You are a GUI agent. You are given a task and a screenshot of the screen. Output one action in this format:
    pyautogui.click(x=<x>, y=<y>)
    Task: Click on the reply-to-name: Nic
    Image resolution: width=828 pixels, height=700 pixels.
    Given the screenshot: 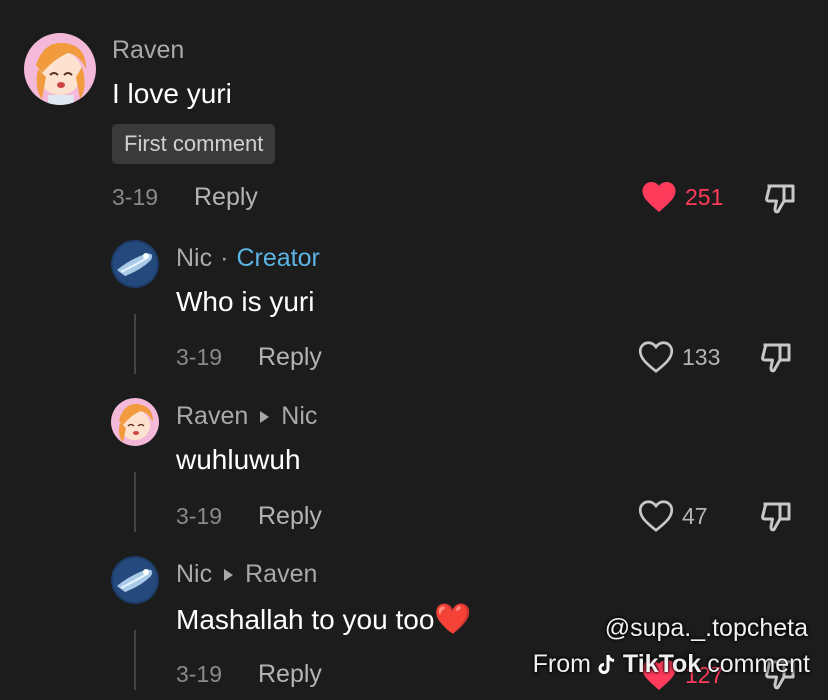 What is the action you would take?
    pyautogui.click(x=299, y=416)
    